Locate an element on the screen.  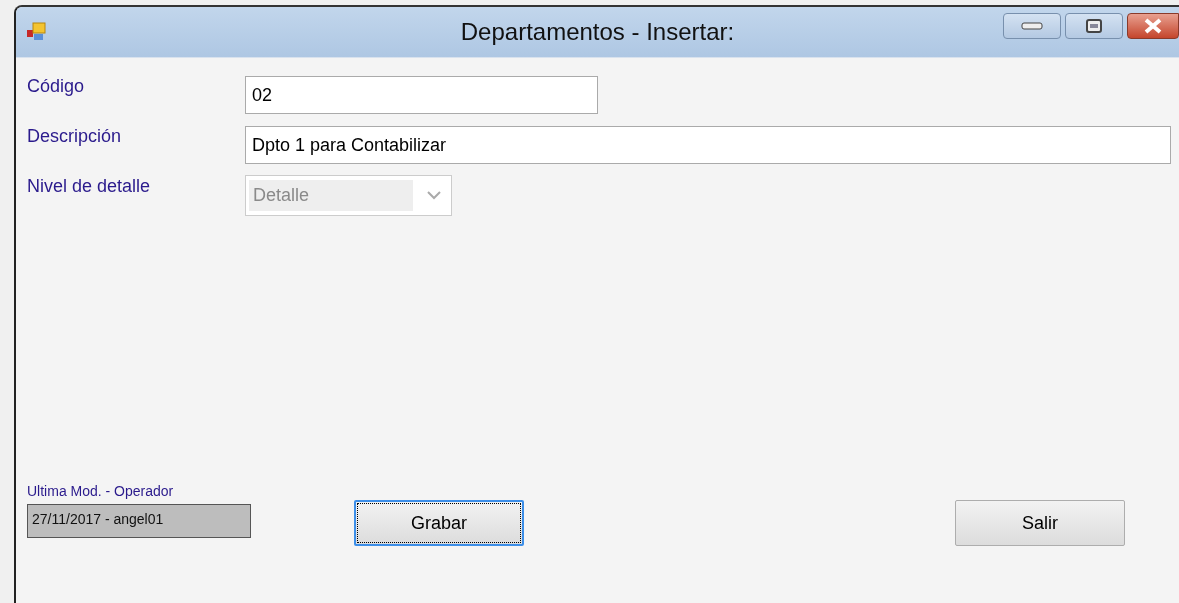
exit-button: Salir is located at coordinates (1040, 523).